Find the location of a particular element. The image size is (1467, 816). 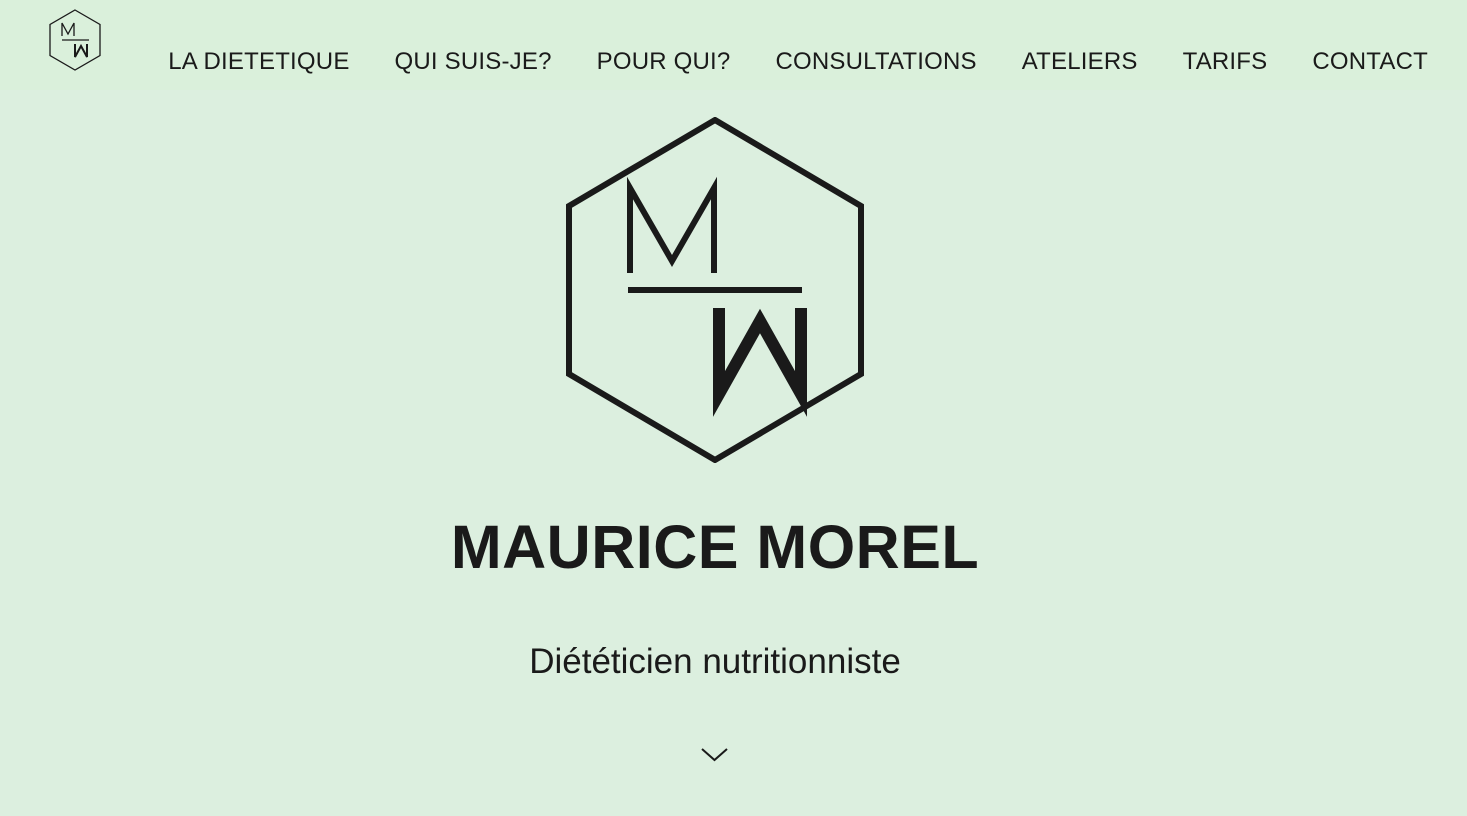

nav-item-la-dietetique: LA DIETETIQUE is located at coordinates (258, 38).